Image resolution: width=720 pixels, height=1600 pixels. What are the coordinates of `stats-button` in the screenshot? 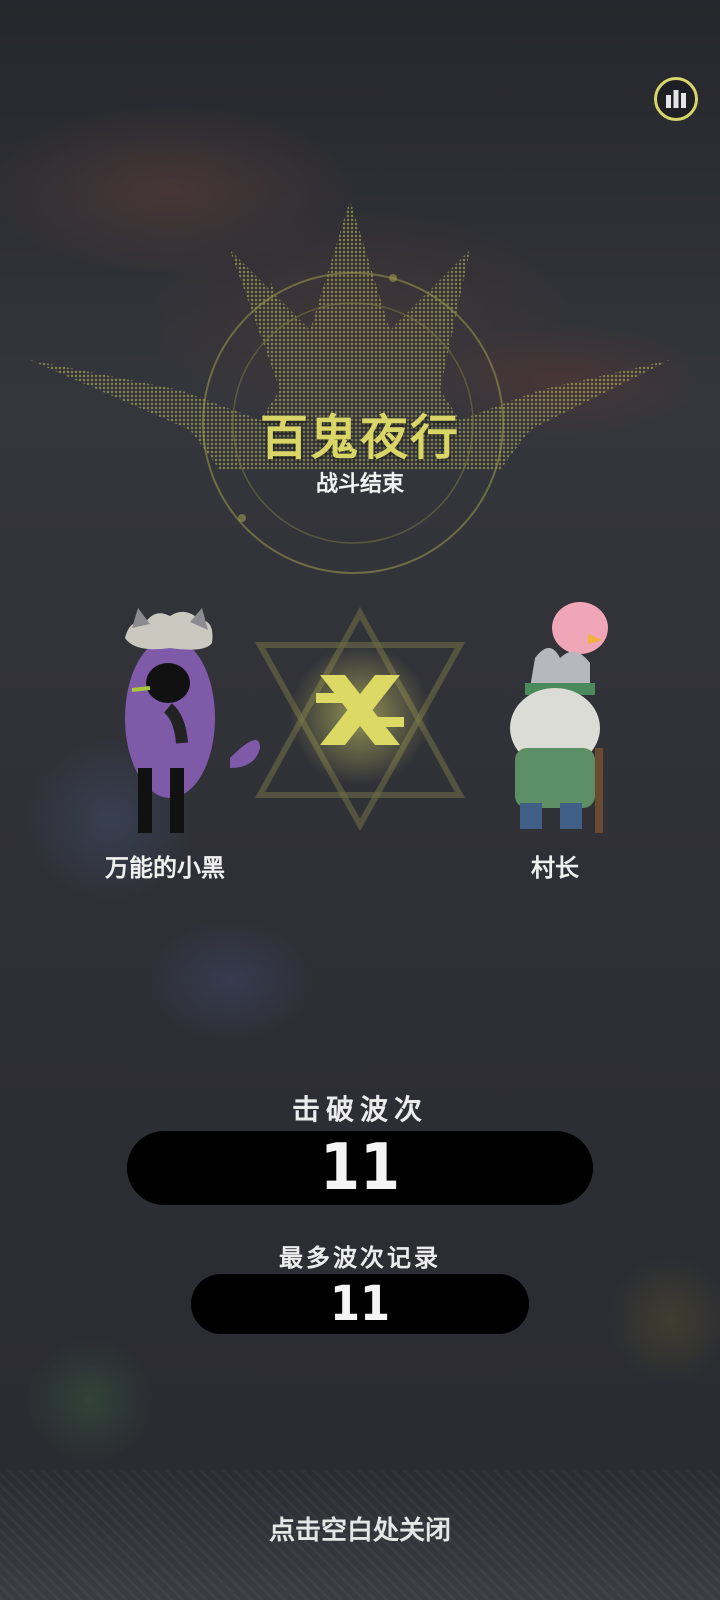 It's located at (676, 99).